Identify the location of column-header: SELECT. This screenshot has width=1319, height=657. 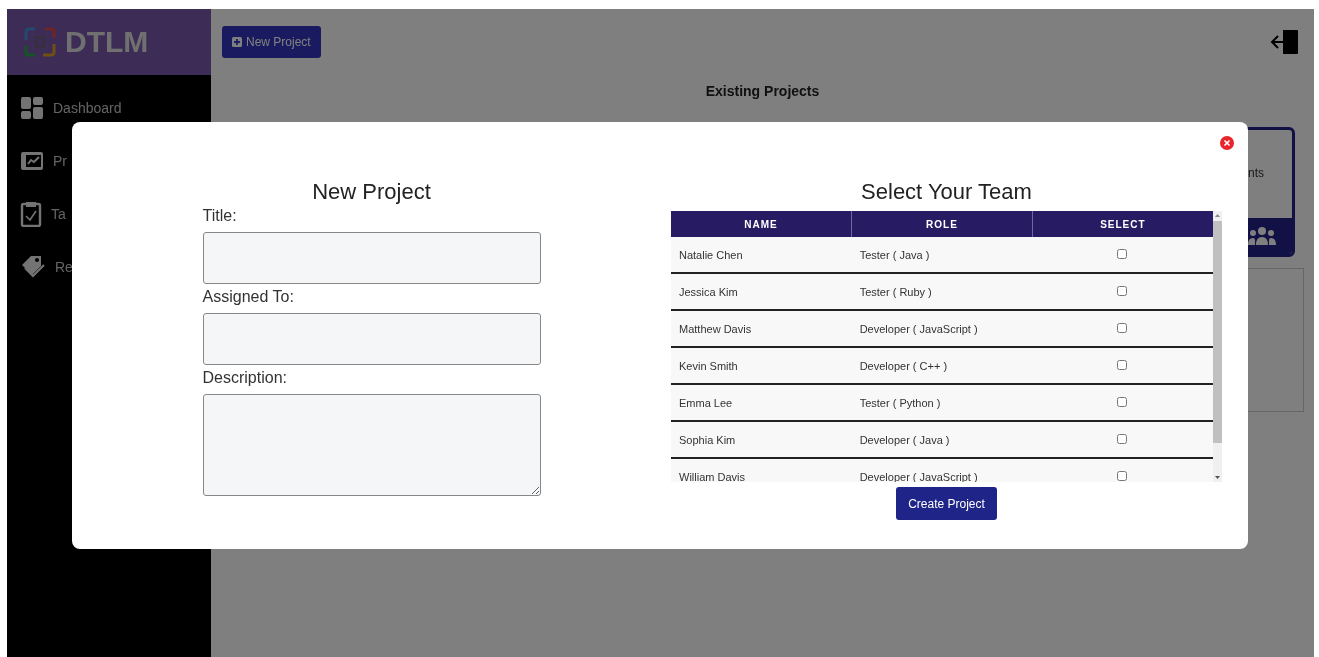
(1122, 224).